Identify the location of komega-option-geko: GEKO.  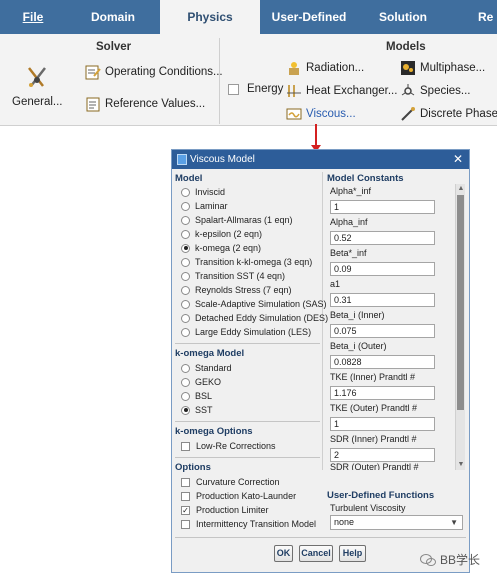
(201, 382).